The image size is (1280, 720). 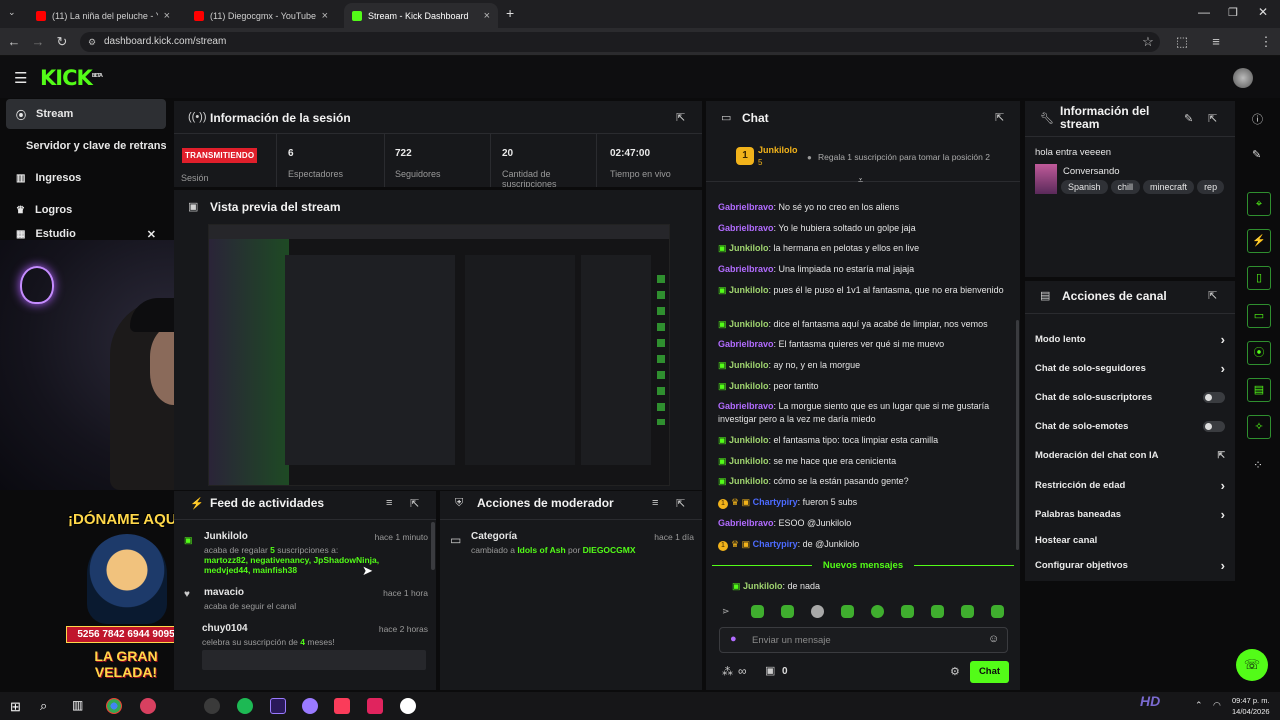 I want to click on forward-icon: →, so click(x=38, y=41).